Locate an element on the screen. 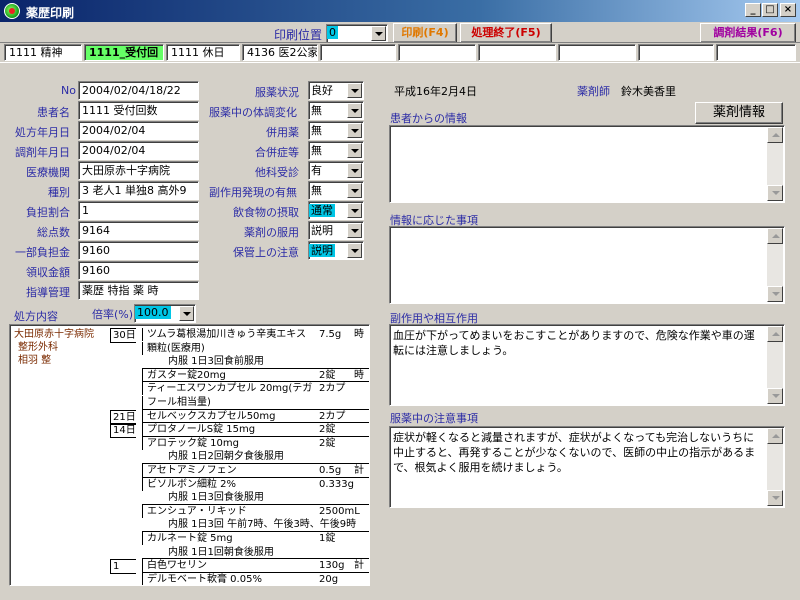 This screenshot has width=800, height=600. close-button: × is located at coordinates (788, 10).